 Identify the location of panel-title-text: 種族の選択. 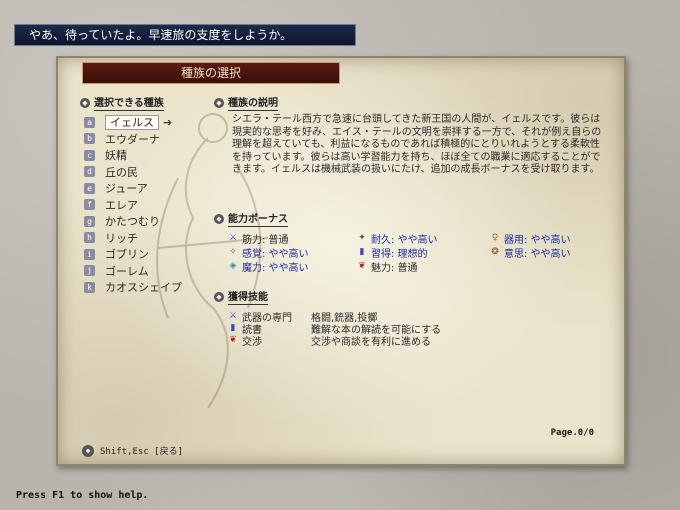
(210, 73).